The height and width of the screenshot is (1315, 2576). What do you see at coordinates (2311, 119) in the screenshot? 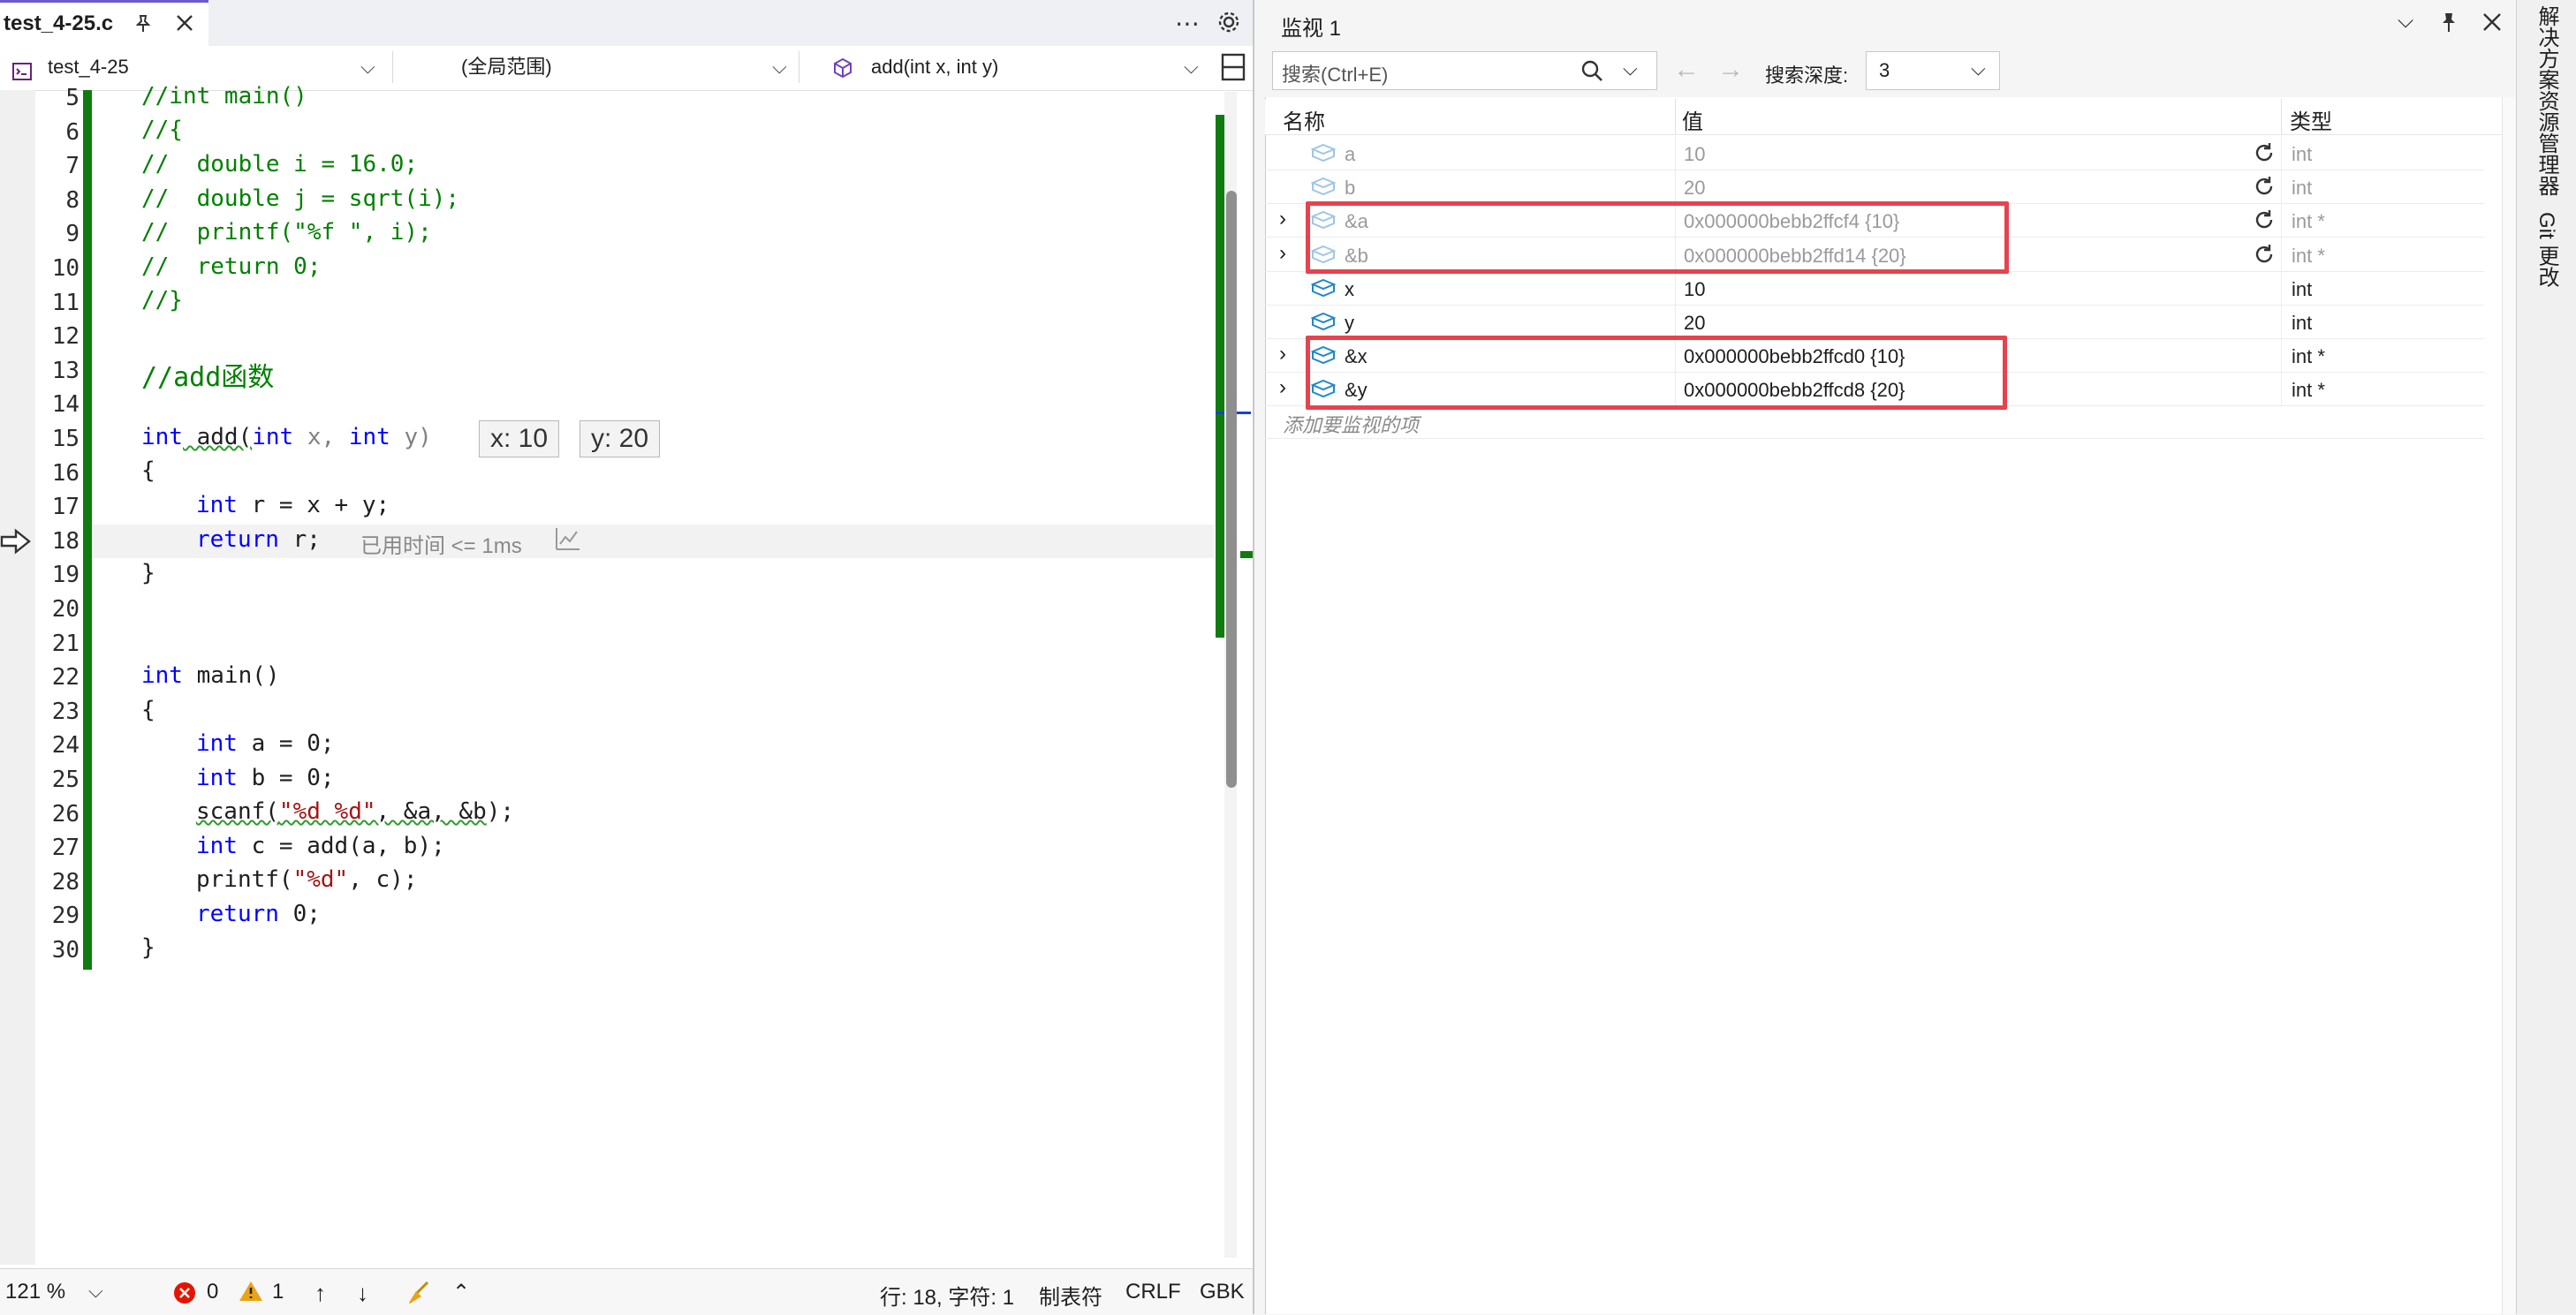
I see `column-type: 类型` at bounding box center [2311, 119].